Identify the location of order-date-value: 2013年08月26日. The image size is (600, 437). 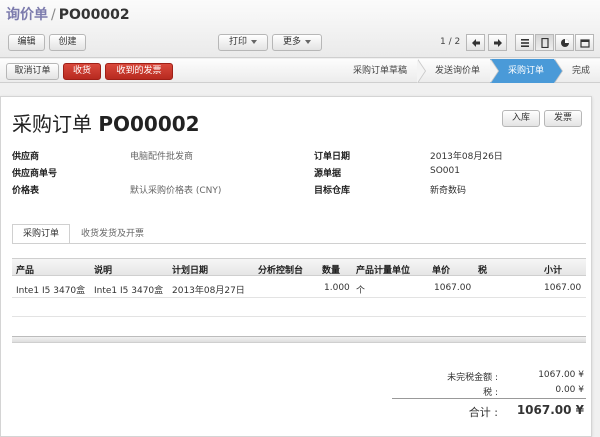
(466, 155).